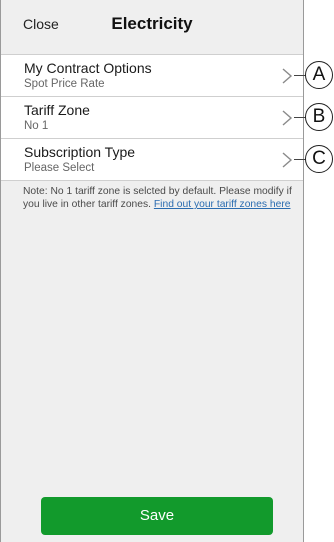  I want to click on setting-title: My Contract Options, so click(88, 68).